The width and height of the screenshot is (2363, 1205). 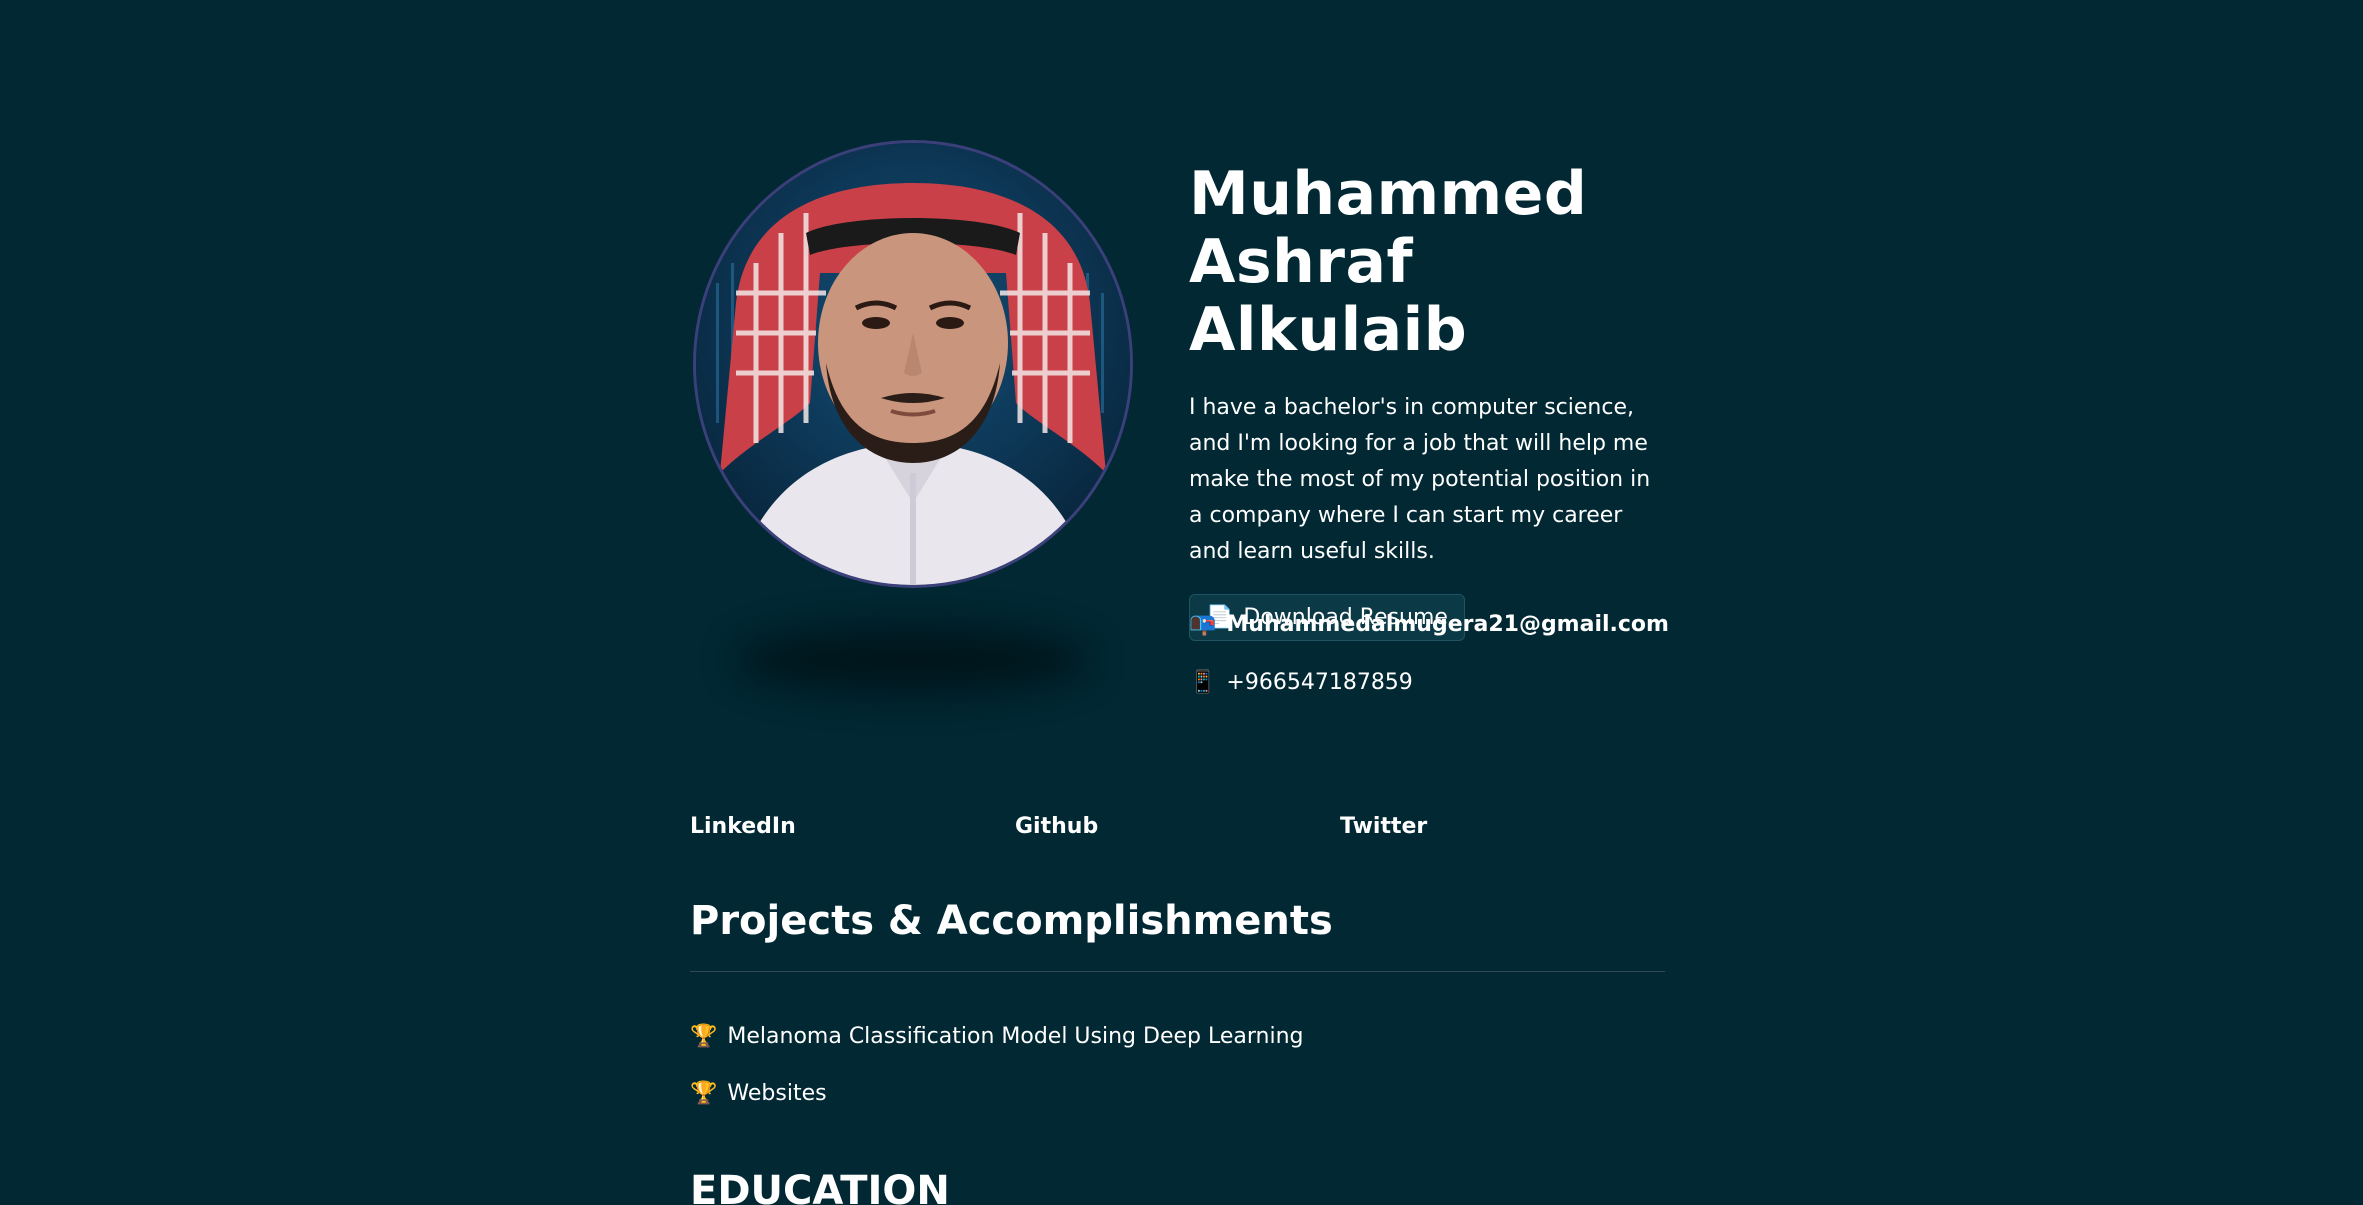 I want to click on name-line-2: Ashraf Alkulaib, so click(x=1328, y=296).